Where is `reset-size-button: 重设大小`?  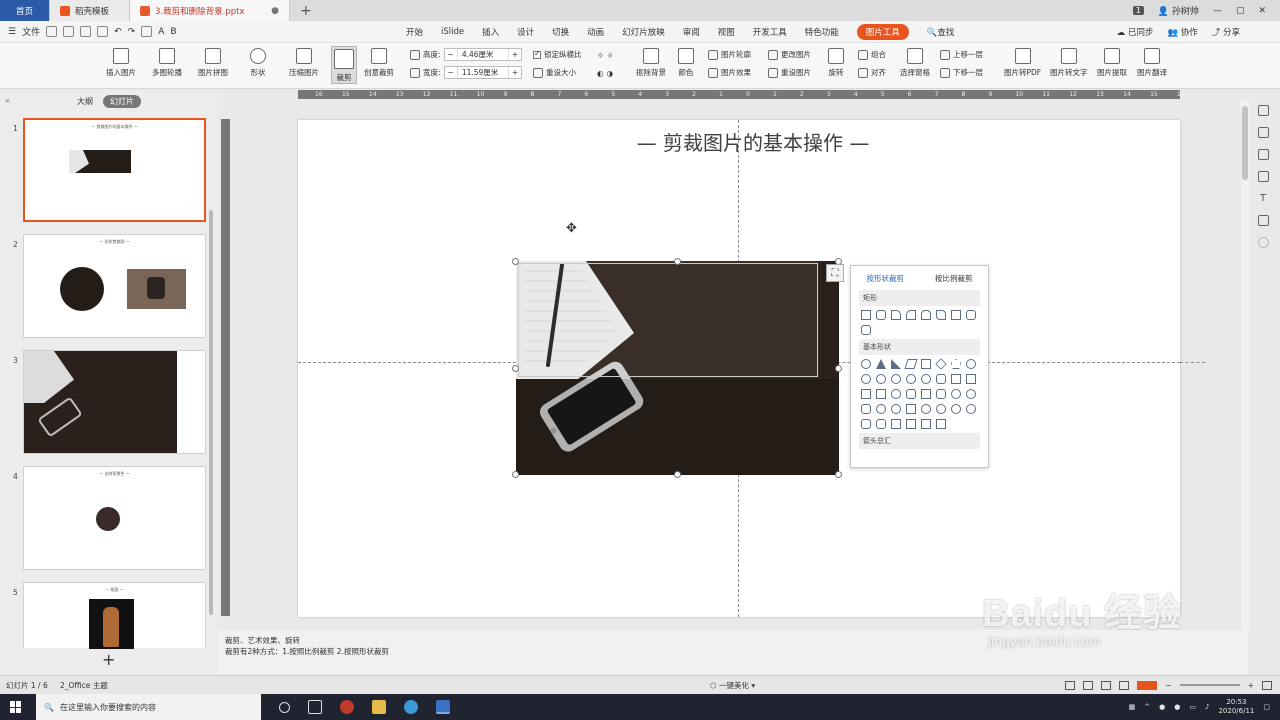
reset-size-button: 重设大小 is located at coordinates (554, 72).